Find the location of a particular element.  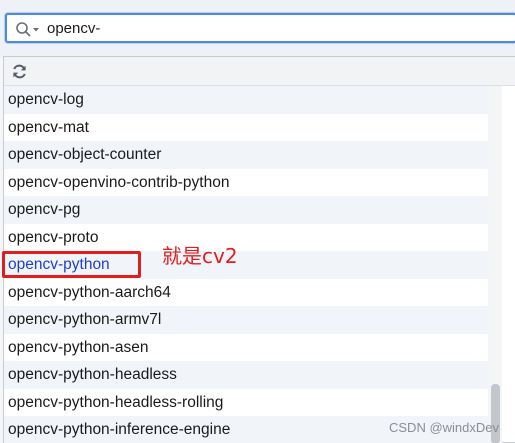

list-item-label: opencv-python-asen is located at coordinates (78, 347).